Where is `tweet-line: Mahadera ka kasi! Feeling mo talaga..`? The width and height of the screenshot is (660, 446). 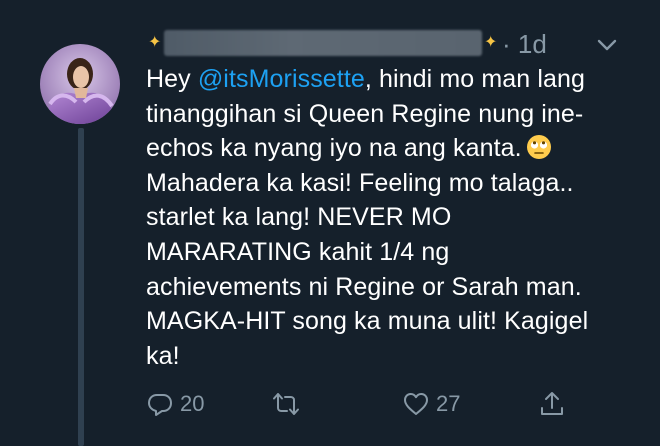 tweet-line: Mahadera ka kasi! Feeling mo talaga.. is located at coordinates (360, 182).